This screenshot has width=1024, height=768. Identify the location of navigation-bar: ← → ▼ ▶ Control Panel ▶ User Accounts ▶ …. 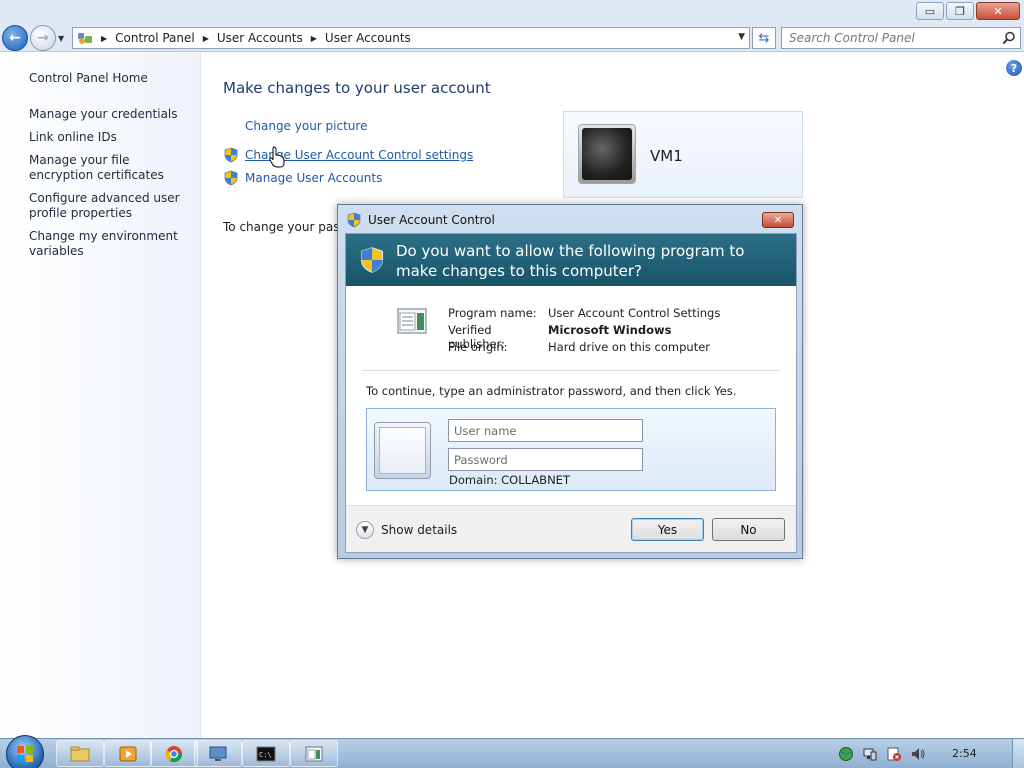
(512, 38).